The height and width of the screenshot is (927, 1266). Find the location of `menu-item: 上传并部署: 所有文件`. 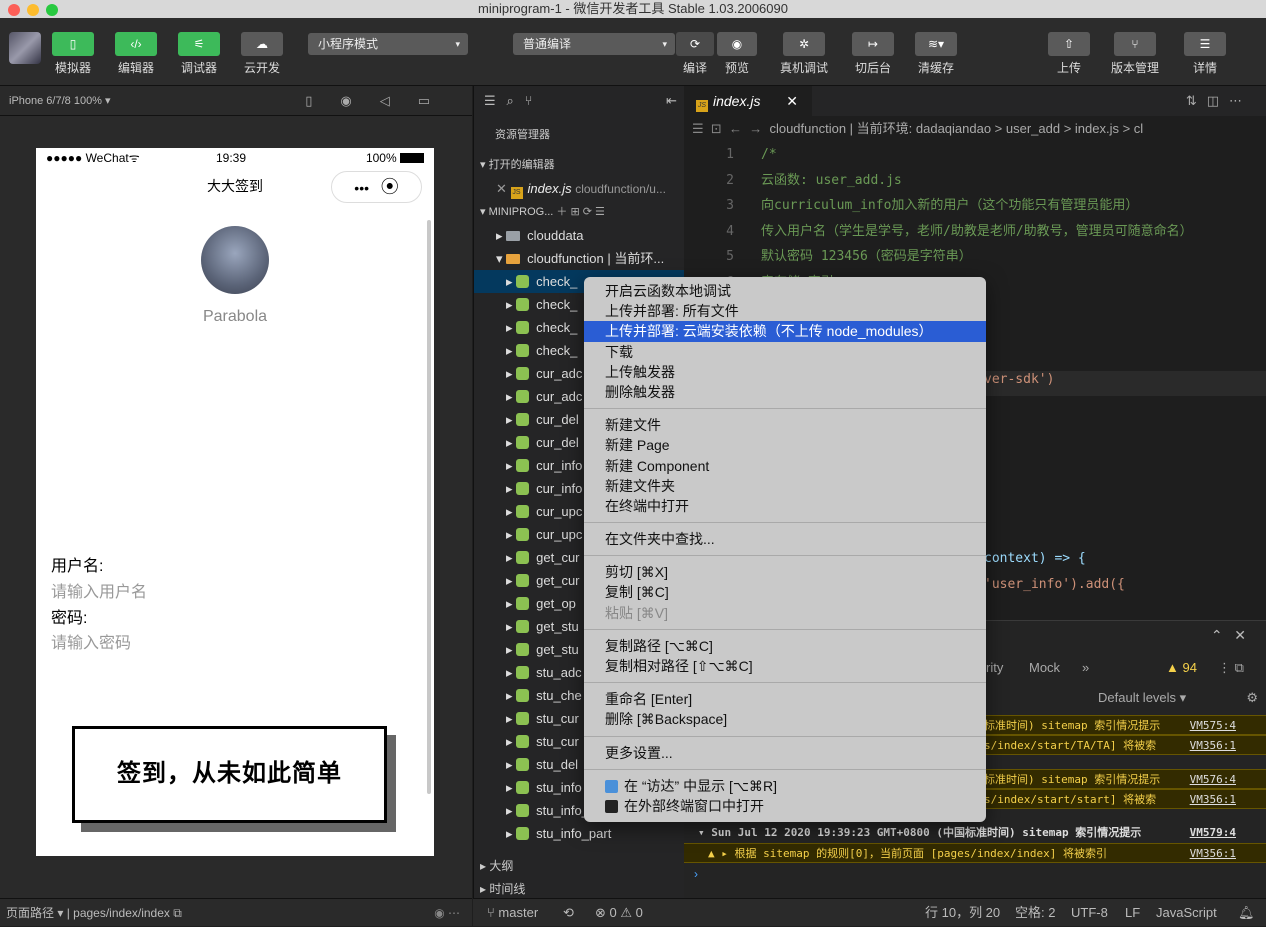

menu-item: 上传并部署: 所有文件 is located at coordinates (785, 311).